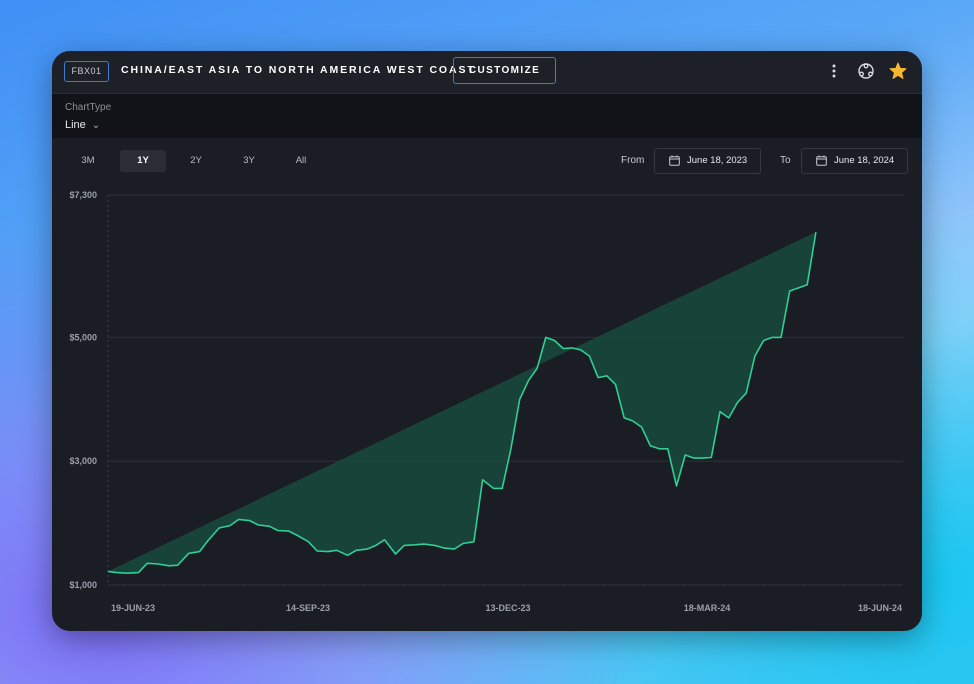 The image size is (974, 684). Describe the element at coordinates (86, 71) in the screenshot. I see `index-code-badge: FBX01` at that location.